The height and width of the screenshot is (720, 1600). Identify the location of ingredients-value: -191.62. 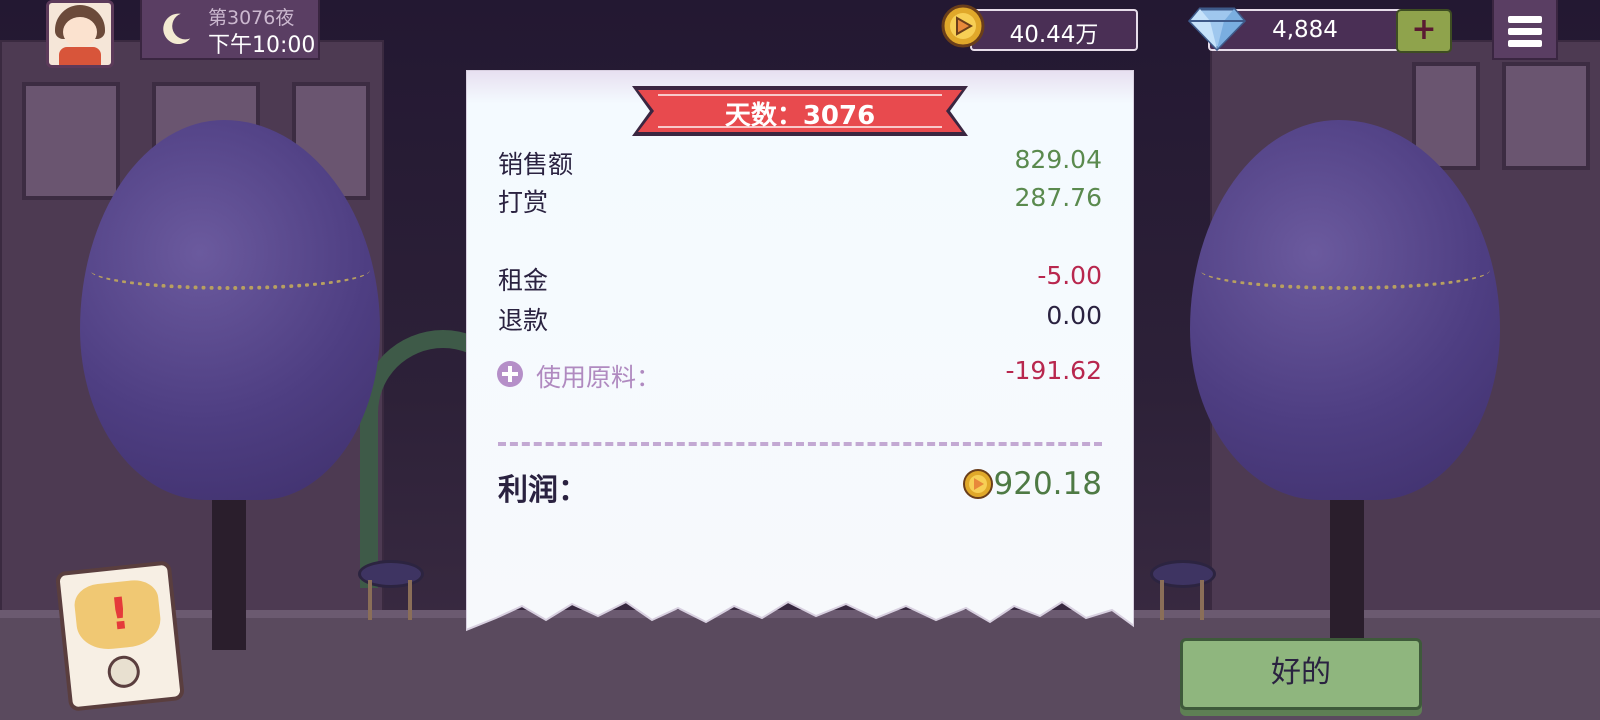
(1054, 370).